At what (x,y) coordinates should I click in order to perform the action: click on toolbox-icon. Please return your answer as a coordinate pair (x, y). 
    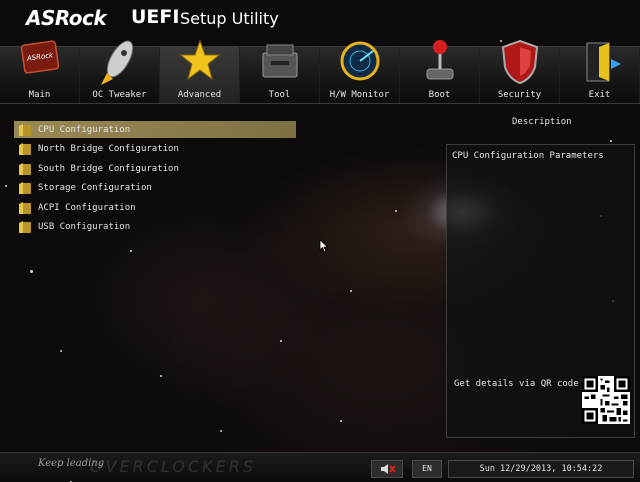
    Looking at the image, I should click on (279, 61).